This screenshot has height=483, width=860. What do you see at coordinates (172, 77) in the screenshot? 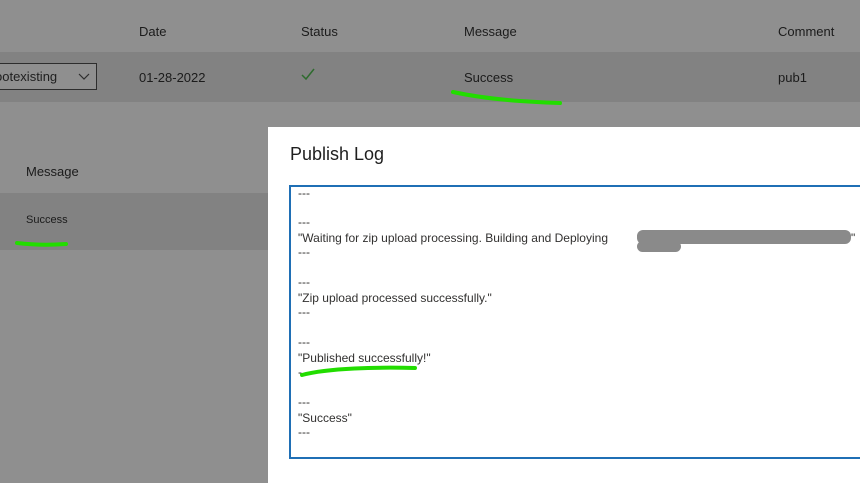
I see `row-date: 01-28-2022` at bounding box center [172, 77].